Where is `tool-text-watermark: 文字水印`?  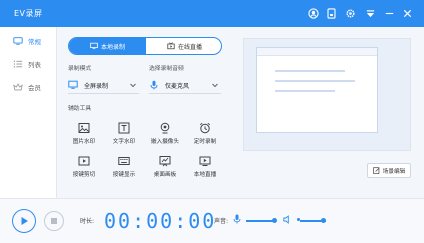 tool-text-watermark: 文字水印 is located at coordinates (124, 137).